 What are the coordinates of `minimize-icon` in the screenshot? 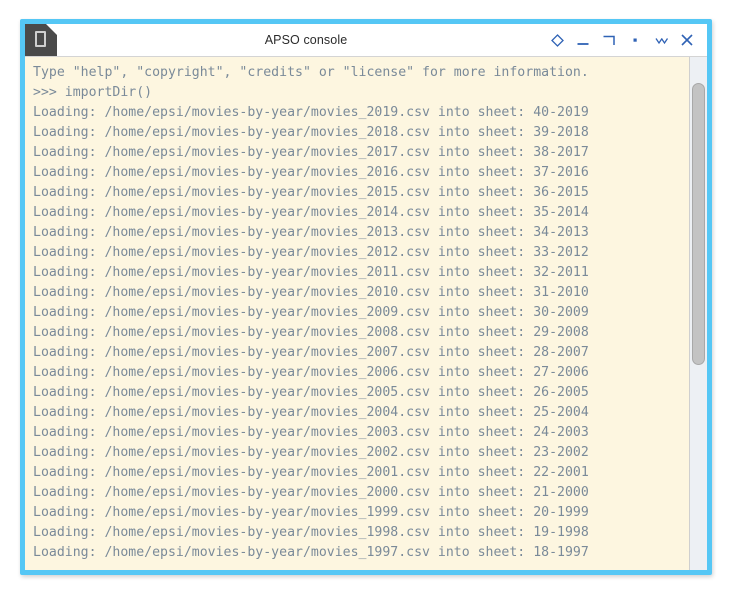 It's located at (583, 40).